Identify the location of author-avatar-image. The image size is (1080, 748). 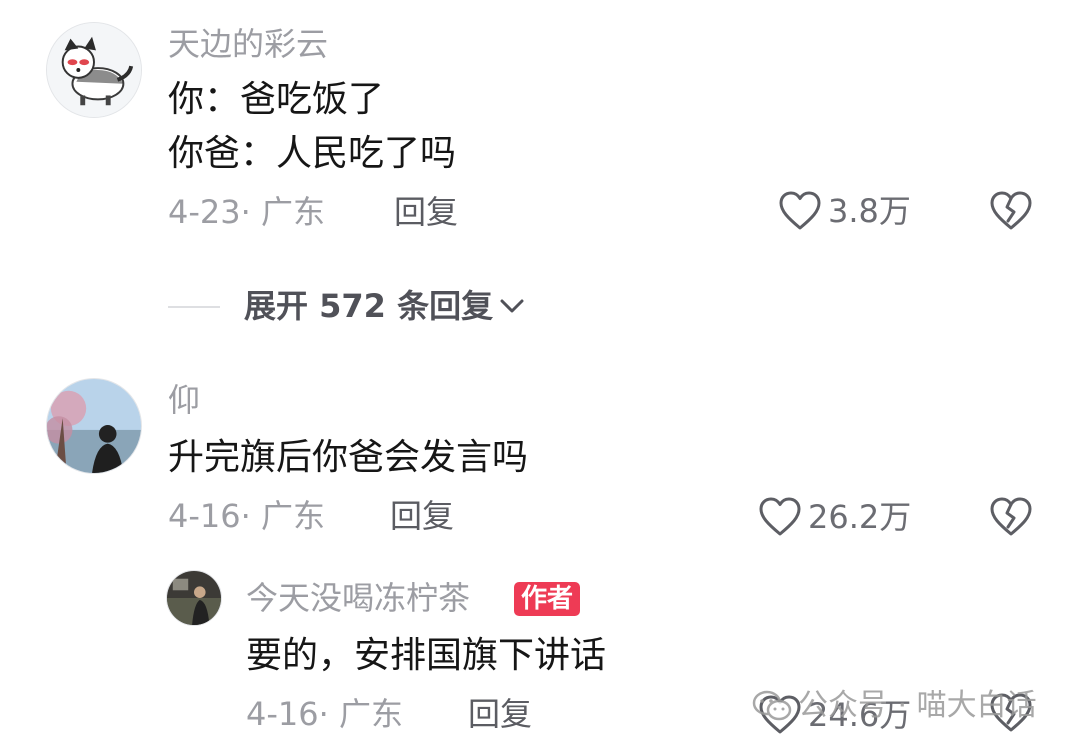
(194, 598).